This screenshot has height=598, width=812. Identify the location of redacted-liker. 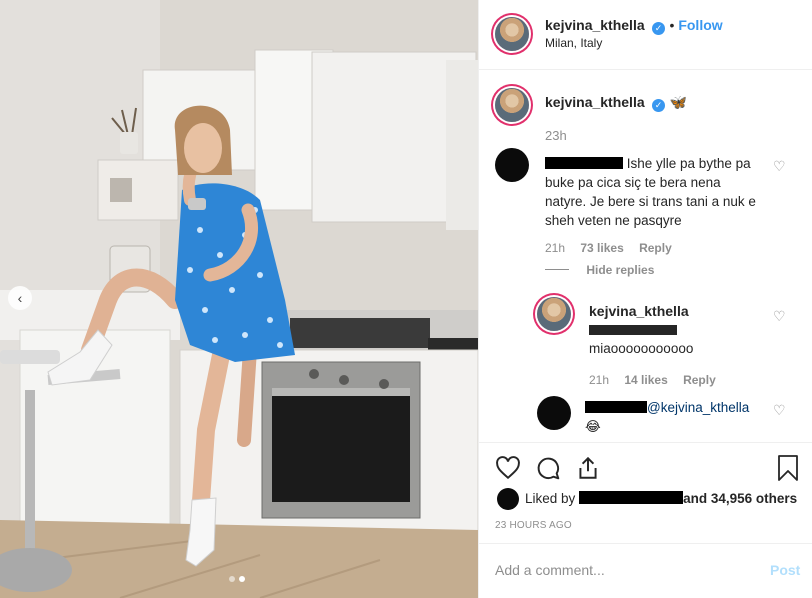
(631, 497).